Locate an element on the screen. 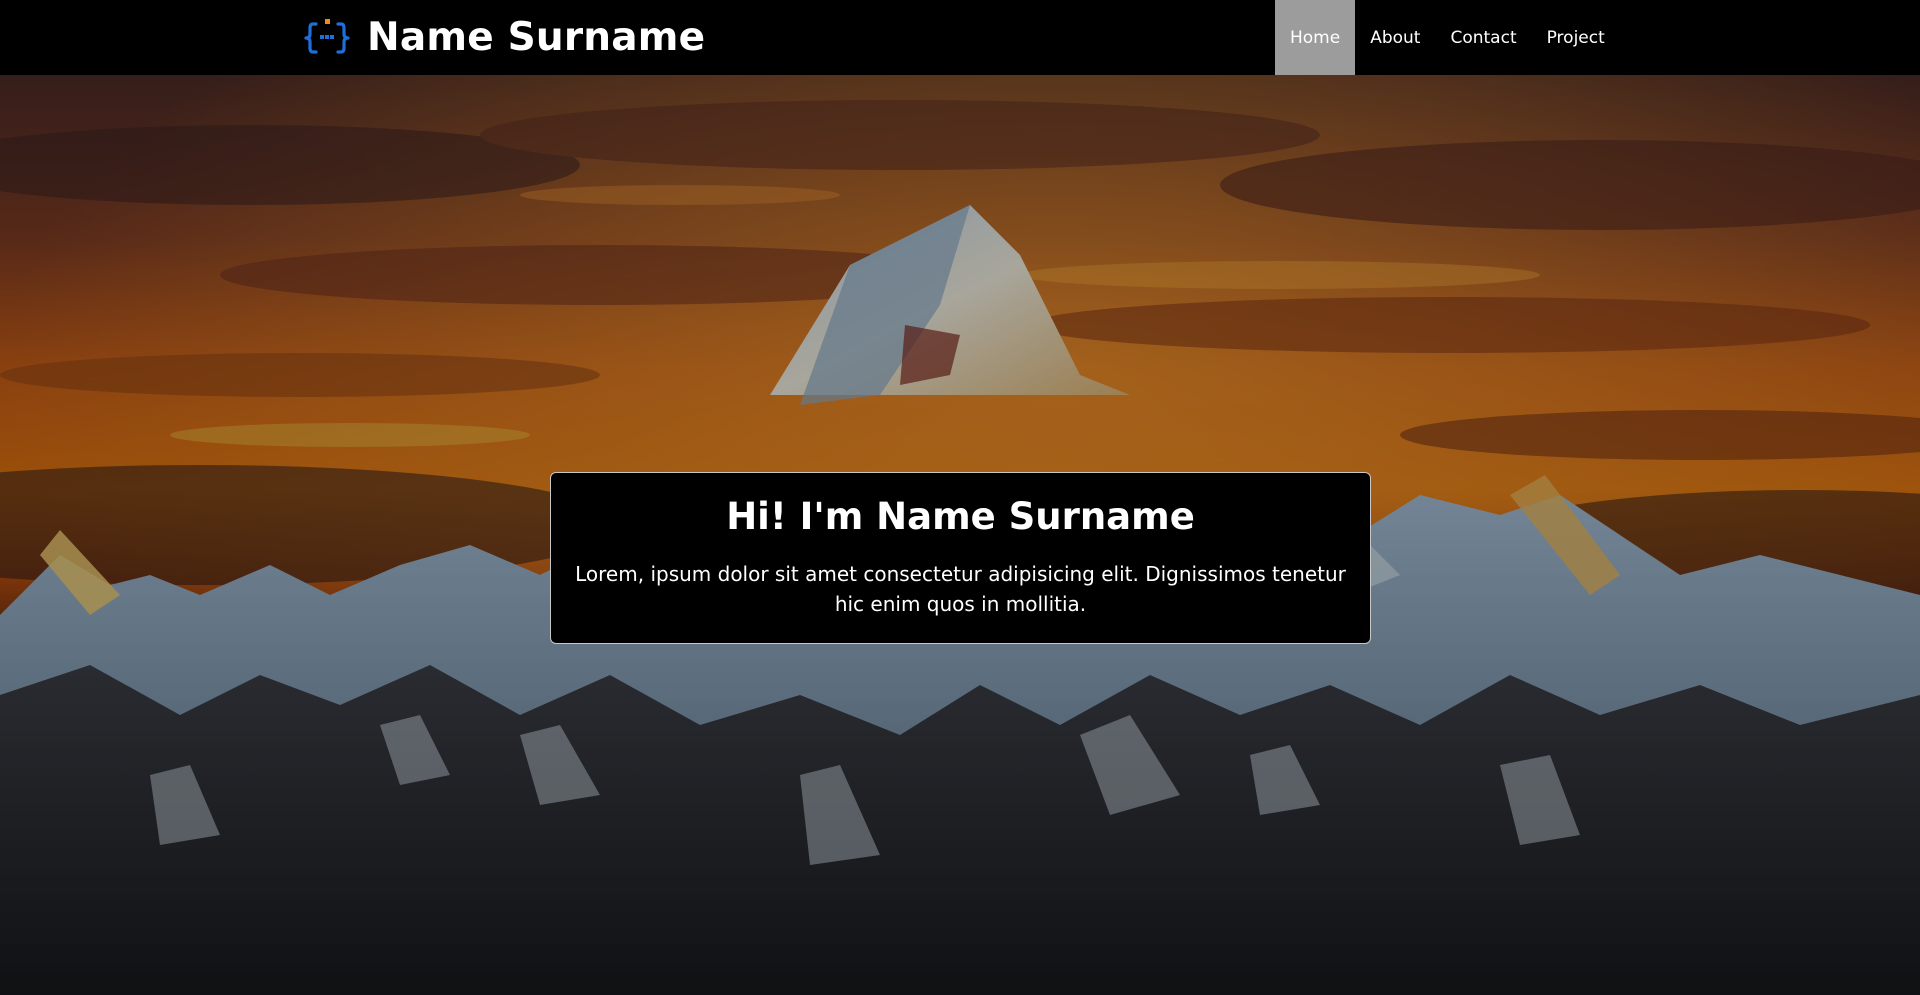  hero-title: Hi! I'm Name Surname is located at coordinates (960, 516).